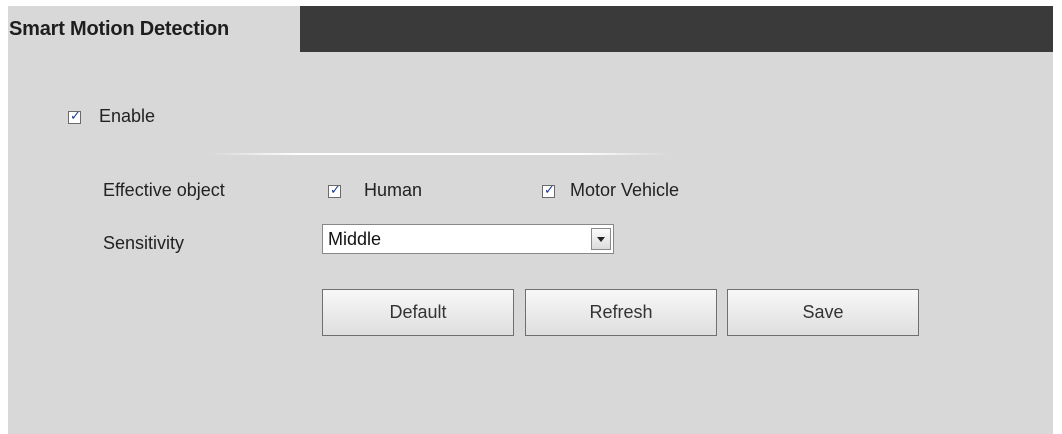  Describe the element at coordinates (676, 29) in the screenshot. I see `header-dark-band` at that location.